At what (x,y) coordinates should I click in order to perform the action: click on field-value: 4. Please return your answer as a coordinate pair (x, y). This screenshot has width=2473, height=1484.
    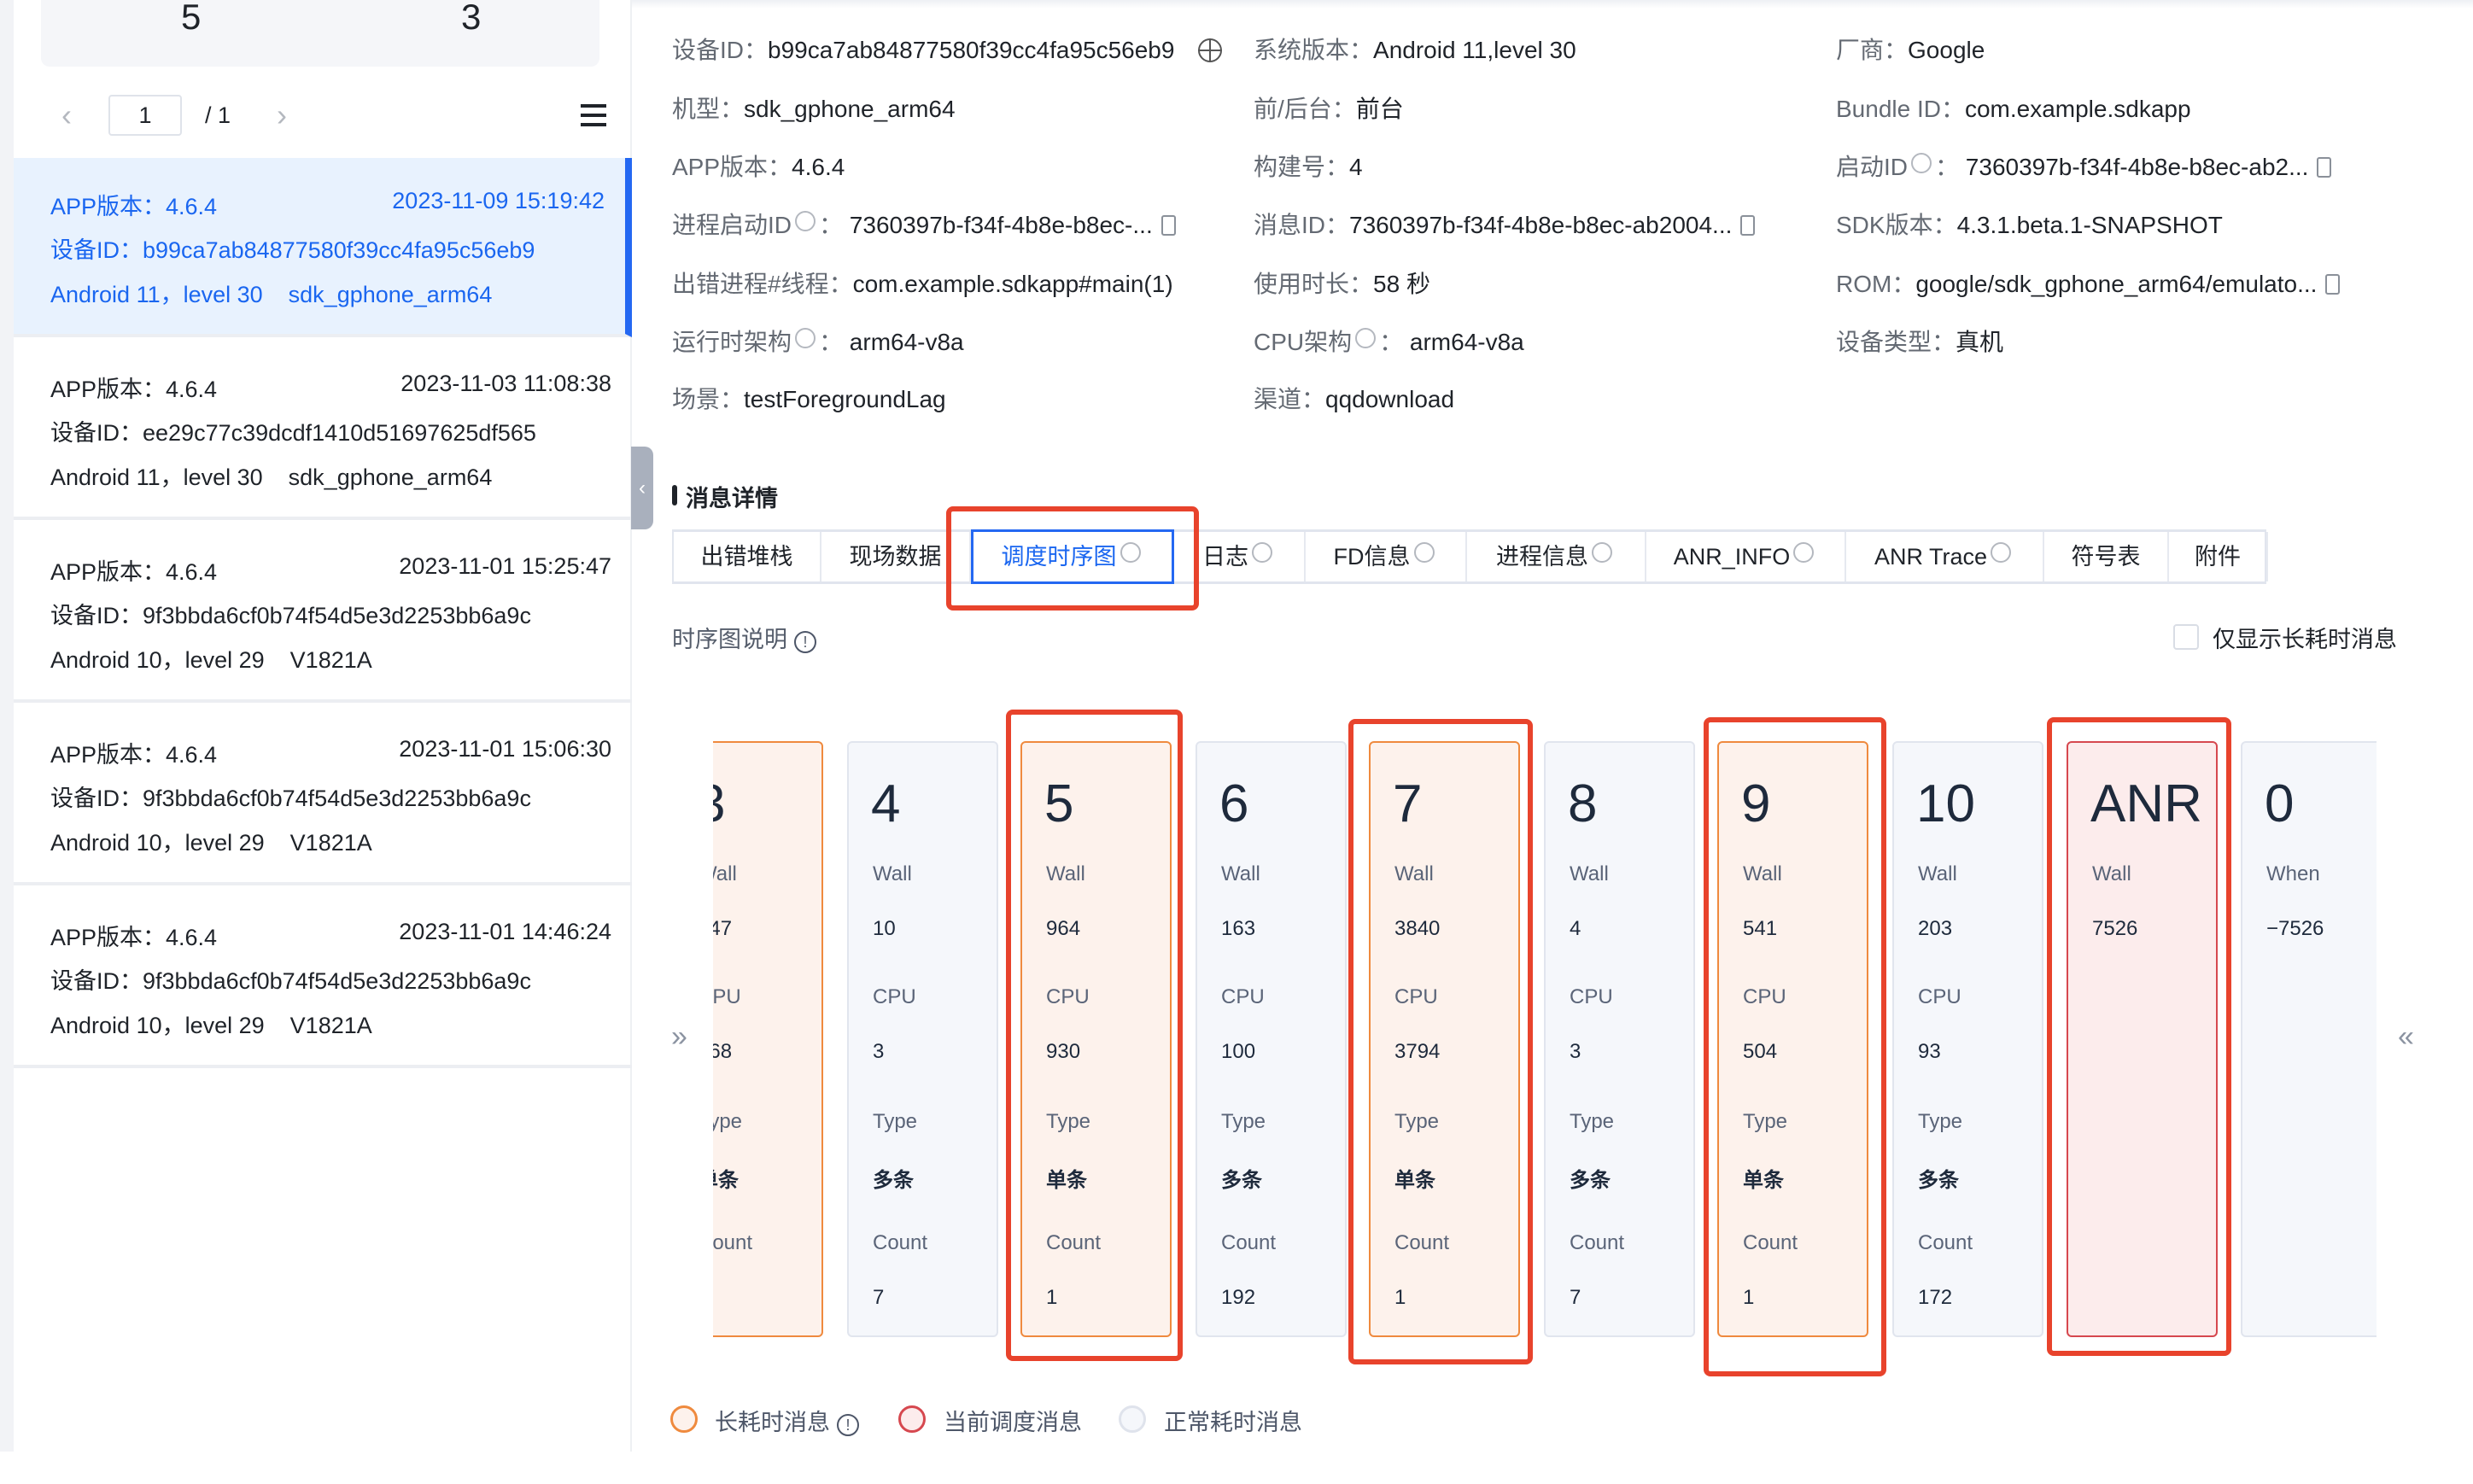
    Looking at the image, I should click on (1356, 167).